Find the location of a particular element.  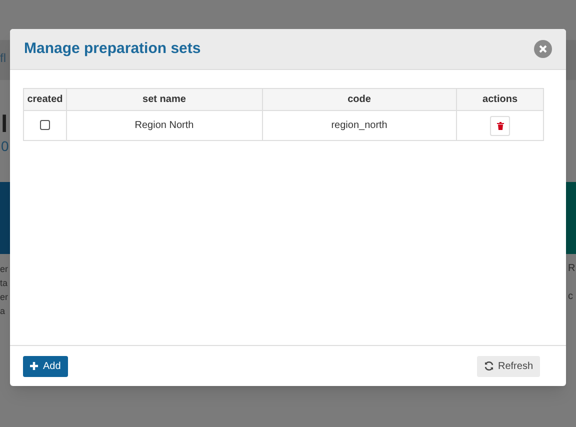

checkbox is located at coordinates (45, 125).